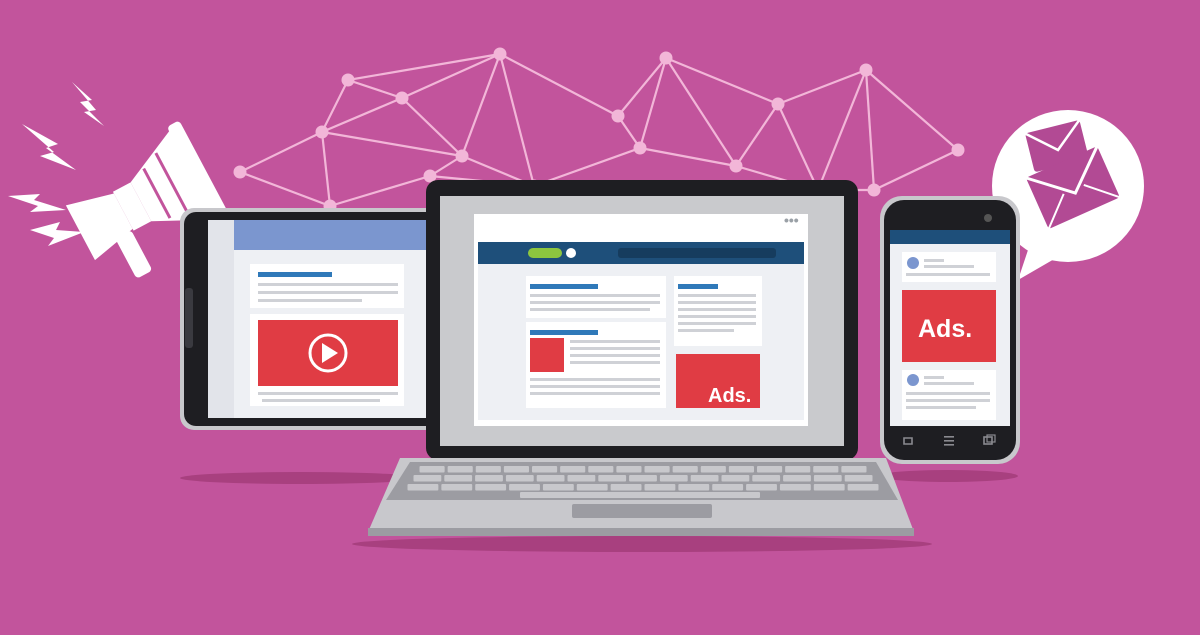 This screenshot has height=635, width=1200. I want to click on tablet, so click(311, 319).